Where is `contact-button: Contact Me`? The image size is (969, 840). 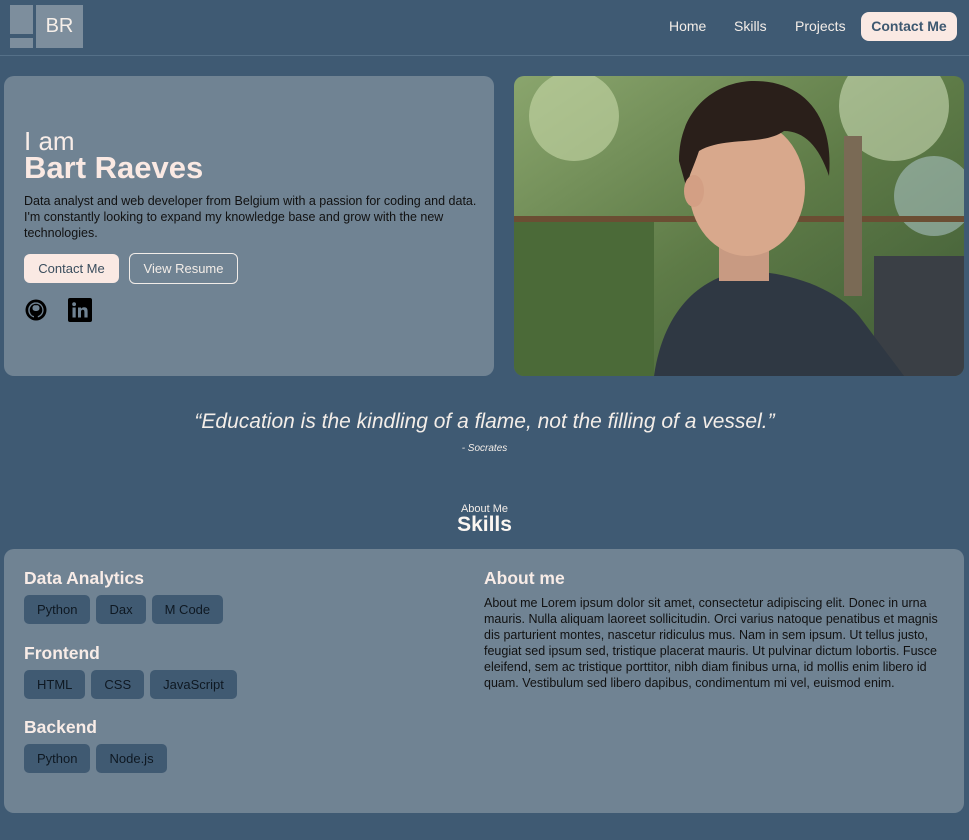 contact-button: Contact Me is located at coordinates (71, 268).